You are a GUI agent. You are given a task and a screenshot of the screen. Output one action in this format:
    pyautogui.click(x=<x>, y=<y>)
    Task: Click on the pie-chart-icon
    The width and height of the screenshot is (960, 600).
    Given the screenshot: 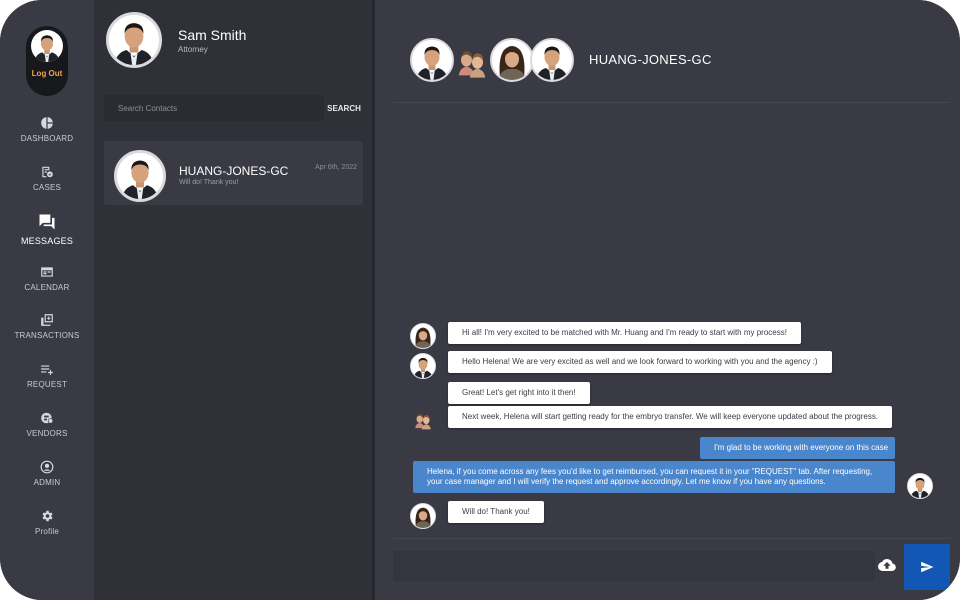 What is the action you would take?
    pyautogui.click(x=47, y=123)
    